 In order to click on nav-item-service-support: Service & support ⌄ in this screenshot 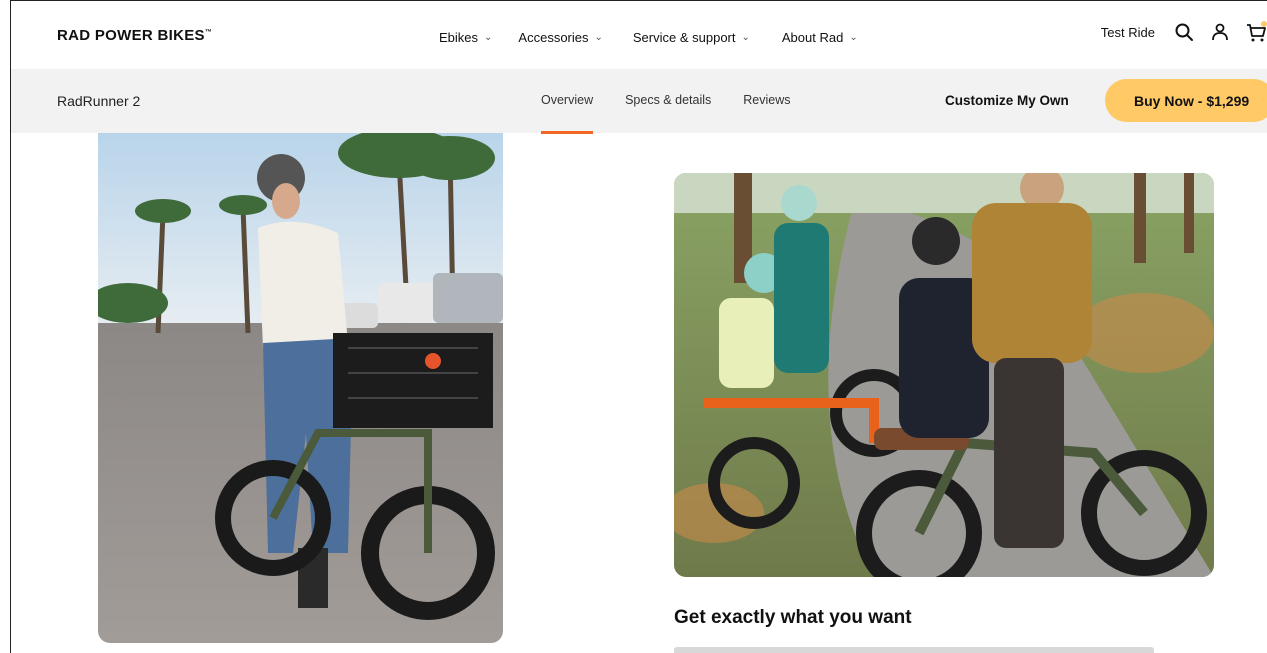, I will do `click(691, 37)`.